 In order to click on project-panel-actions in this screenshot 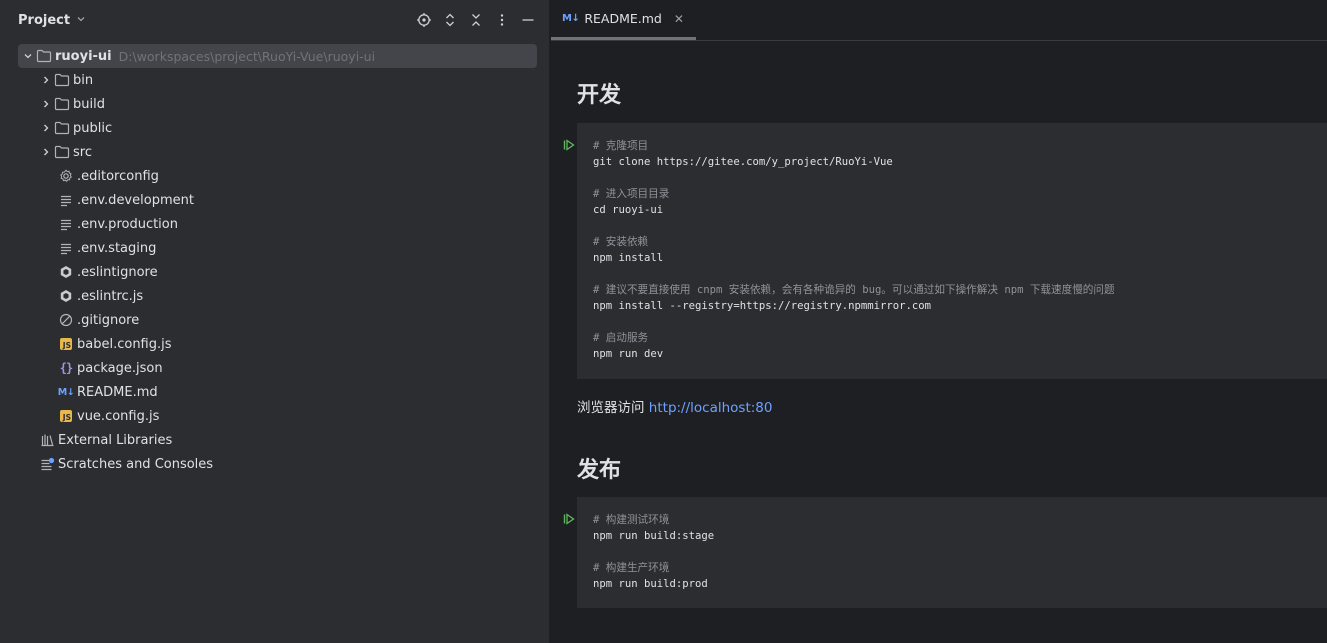, I will do `click(476, 20)`.